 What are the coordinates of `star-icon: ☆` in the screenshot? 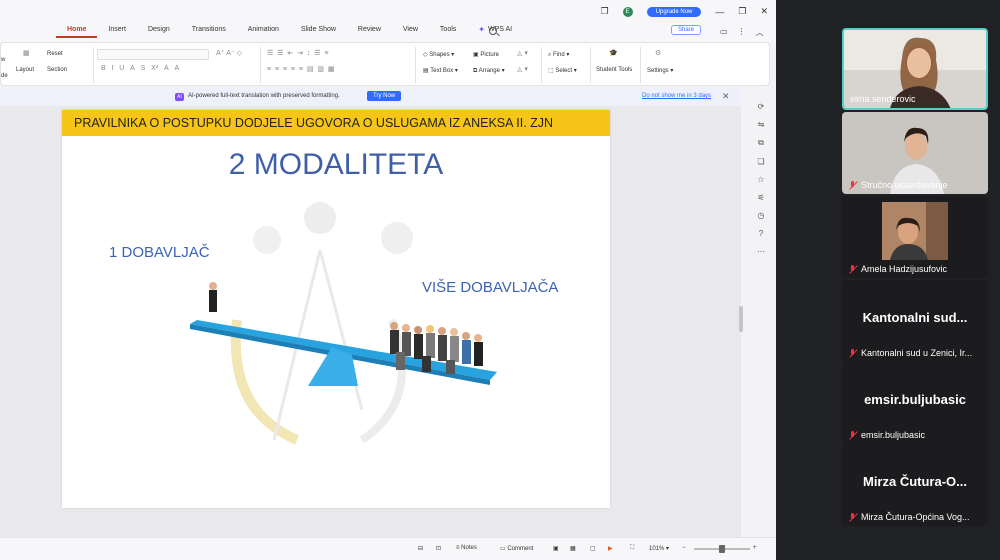 It's located at (760, 179).